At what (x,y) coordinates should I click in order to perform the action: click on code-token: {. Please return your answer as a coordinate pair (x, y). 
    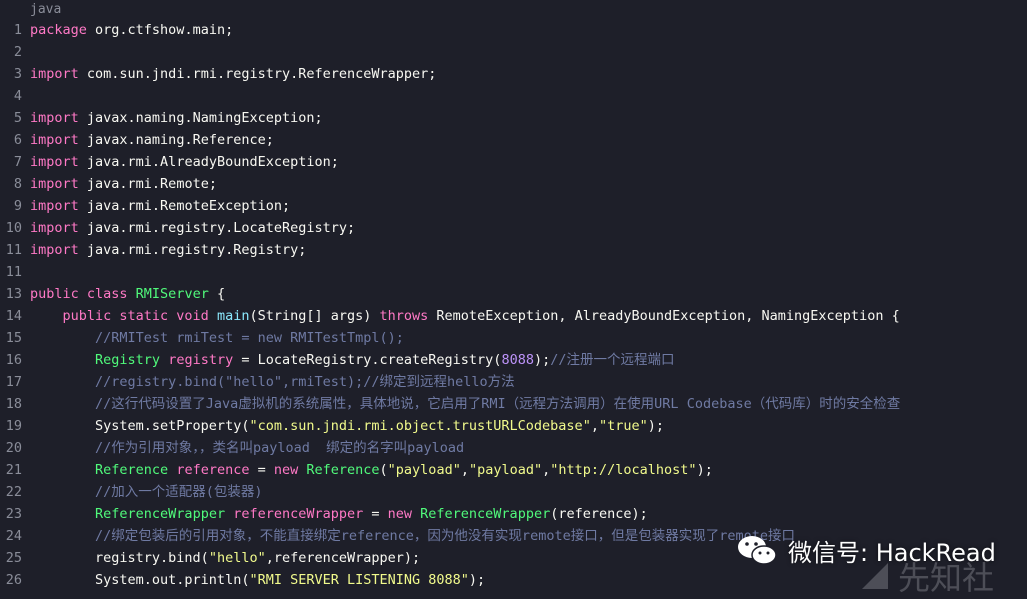
    Looking at the image, I should click on (217, 294).